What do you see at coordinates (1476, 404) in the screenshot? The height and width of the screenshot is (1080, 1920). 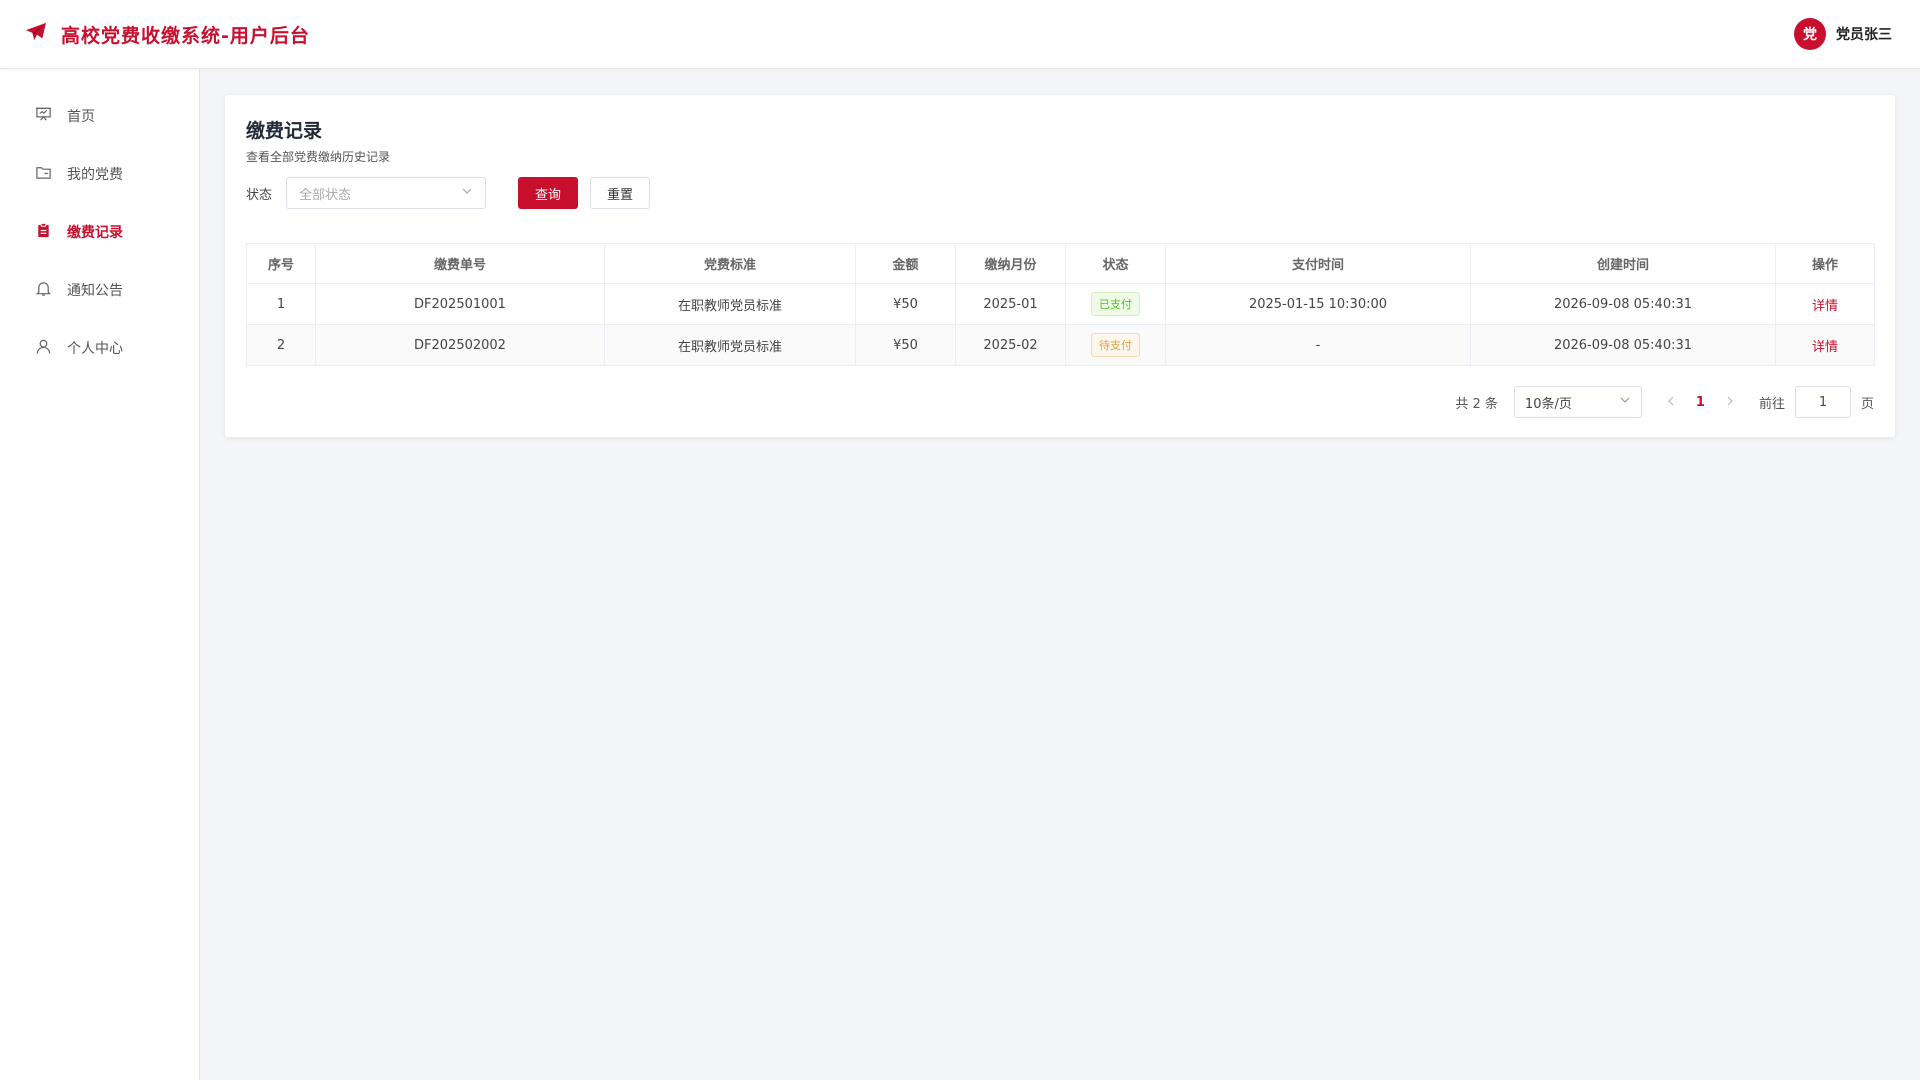 I see `total-count: 共 2 条` at bounding box center [1476, 404].